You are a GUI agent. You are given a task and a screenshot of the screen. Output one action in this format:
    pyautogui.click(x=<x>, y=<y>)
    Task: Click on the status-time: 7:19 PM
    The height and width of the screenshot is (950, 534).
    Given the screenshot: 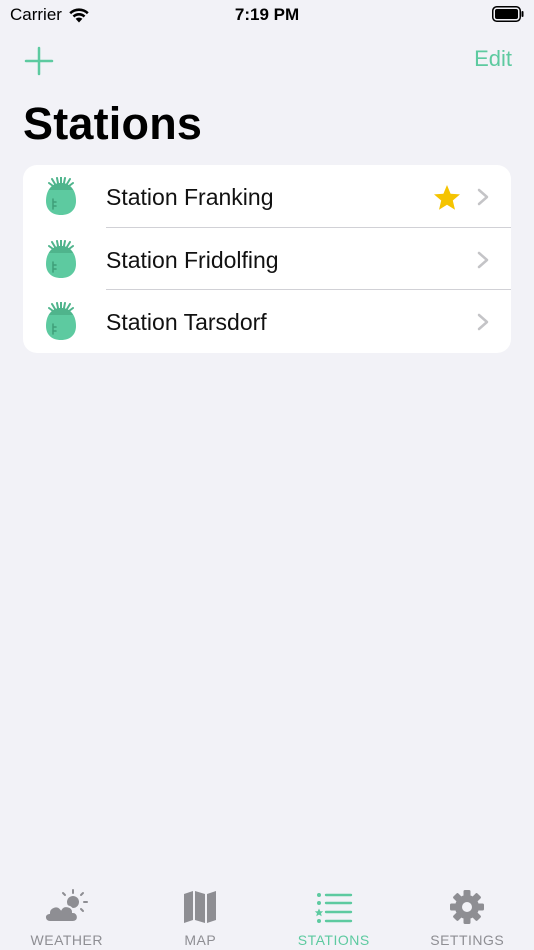 What is the action you would take?
    pyautogui.click(x=267, y=14)
    